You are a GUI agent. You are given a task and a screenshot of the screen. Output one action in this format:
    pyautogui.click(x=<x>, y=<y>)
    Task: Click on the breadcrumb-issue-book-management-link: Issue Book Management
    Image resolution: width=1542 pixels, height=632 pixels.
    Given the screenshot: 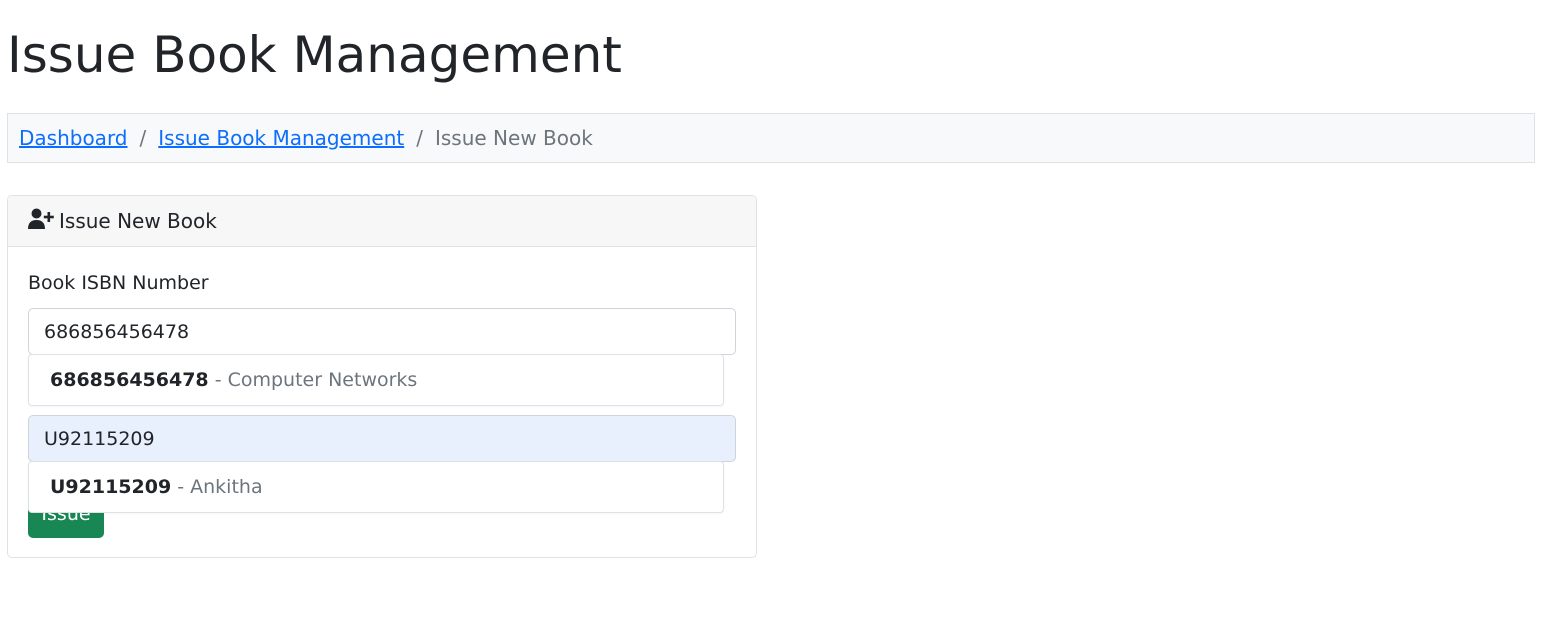 What is the action you would take?
    pyautogui.click(x=281, y=138)
    